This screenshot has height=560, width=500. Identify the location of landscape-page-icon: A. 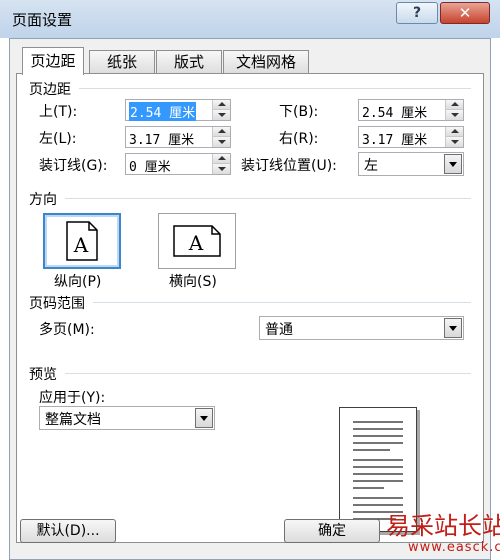
(197, 241).